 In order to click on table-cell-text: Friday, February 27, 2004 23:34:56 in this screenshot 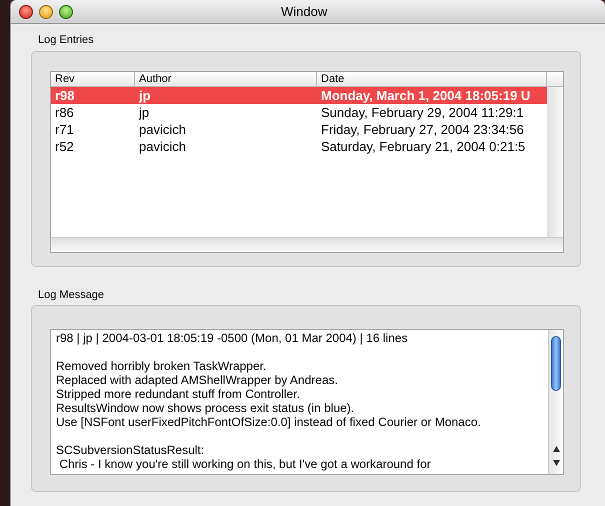, I will do `click(422, 129)`.